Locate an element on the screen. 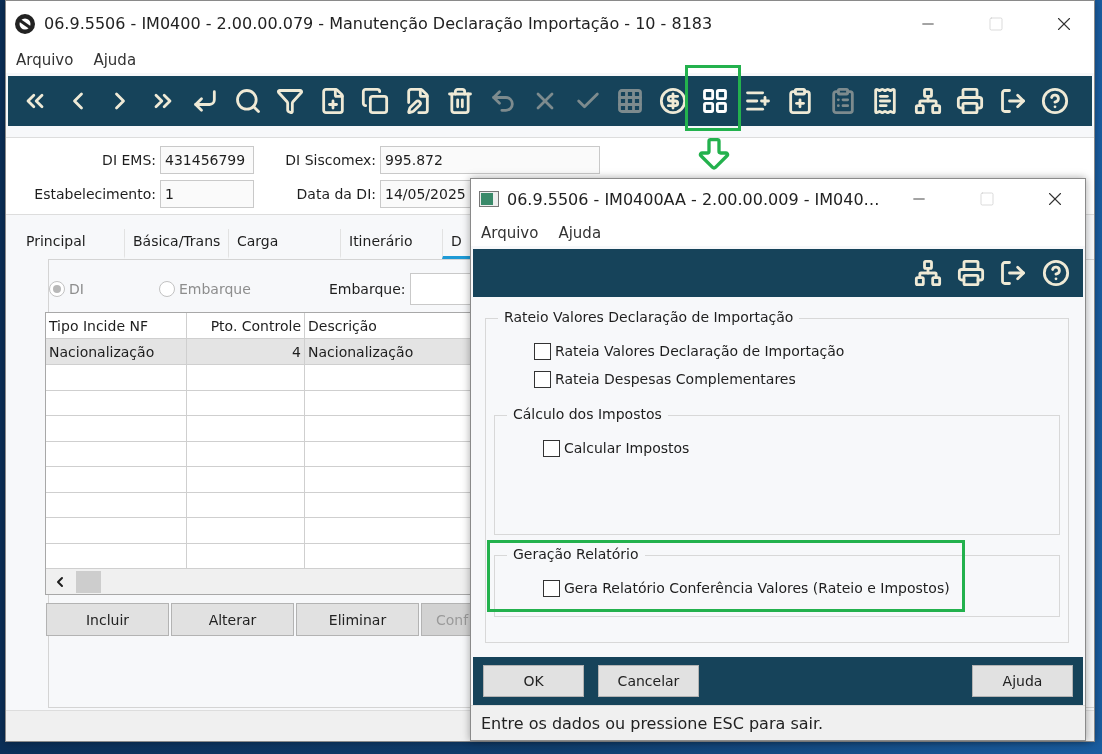  action-button: Alterar is located at coordinates (232, 619).